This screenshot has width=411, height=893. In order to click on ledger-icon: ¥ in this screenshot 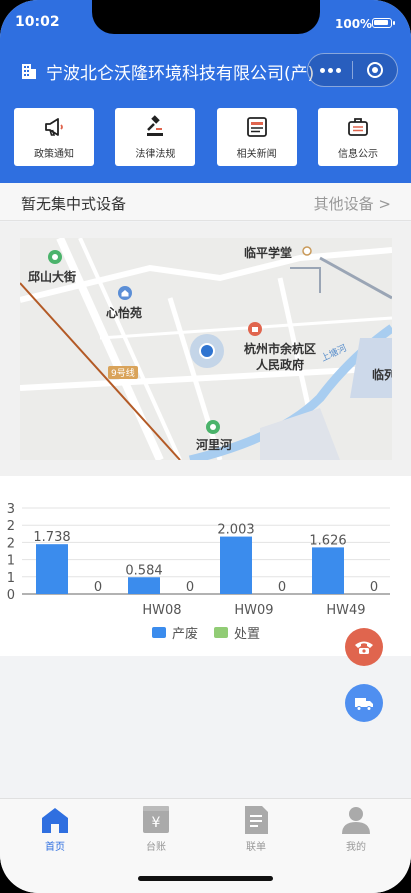, I will do `click(156, 819)`.